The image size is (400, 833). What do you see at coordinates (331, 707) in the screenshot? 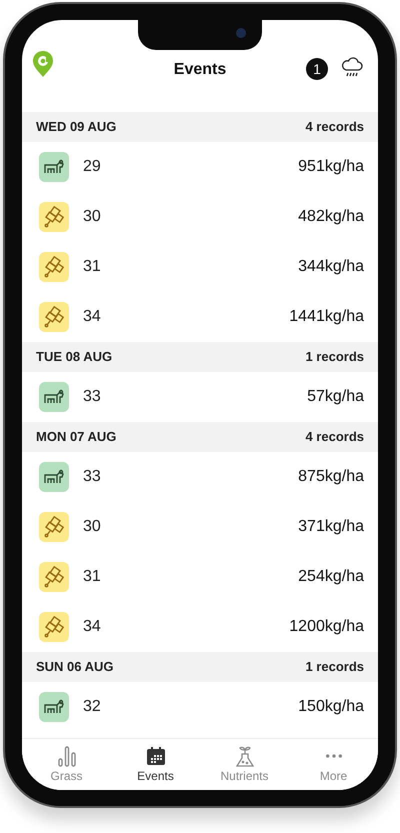
I see `amount-value: 150kg/ha` at bounding box center [331, 707].